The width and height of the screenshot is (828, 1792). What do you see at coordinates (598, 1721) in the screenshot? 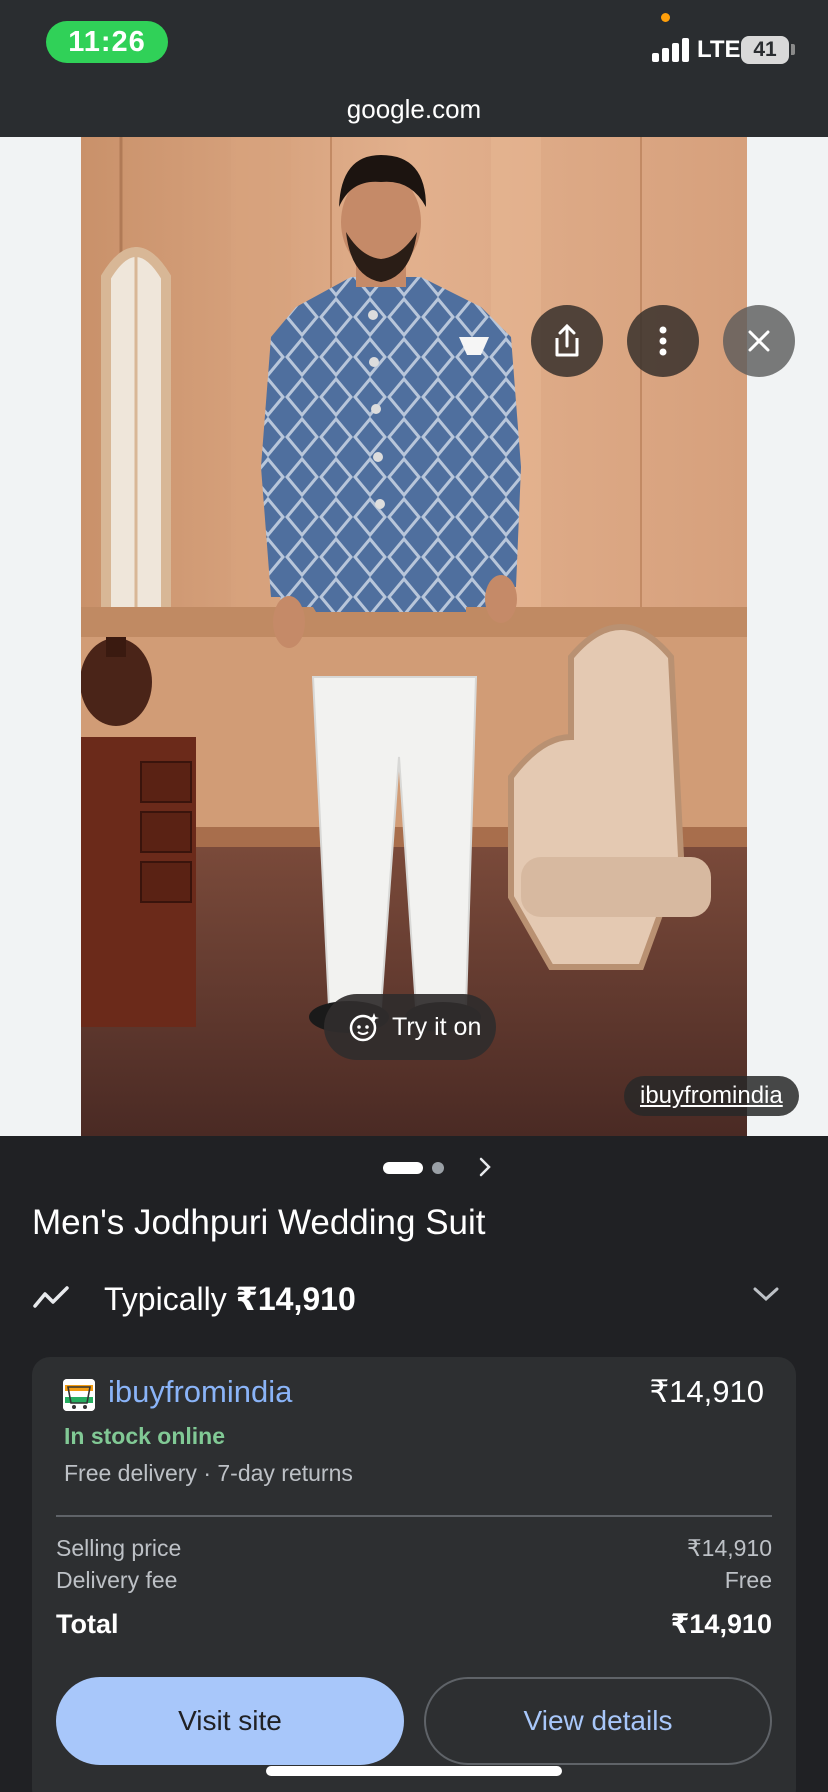
I see `view-details-button: View details` at bounding box center [598, 1721].